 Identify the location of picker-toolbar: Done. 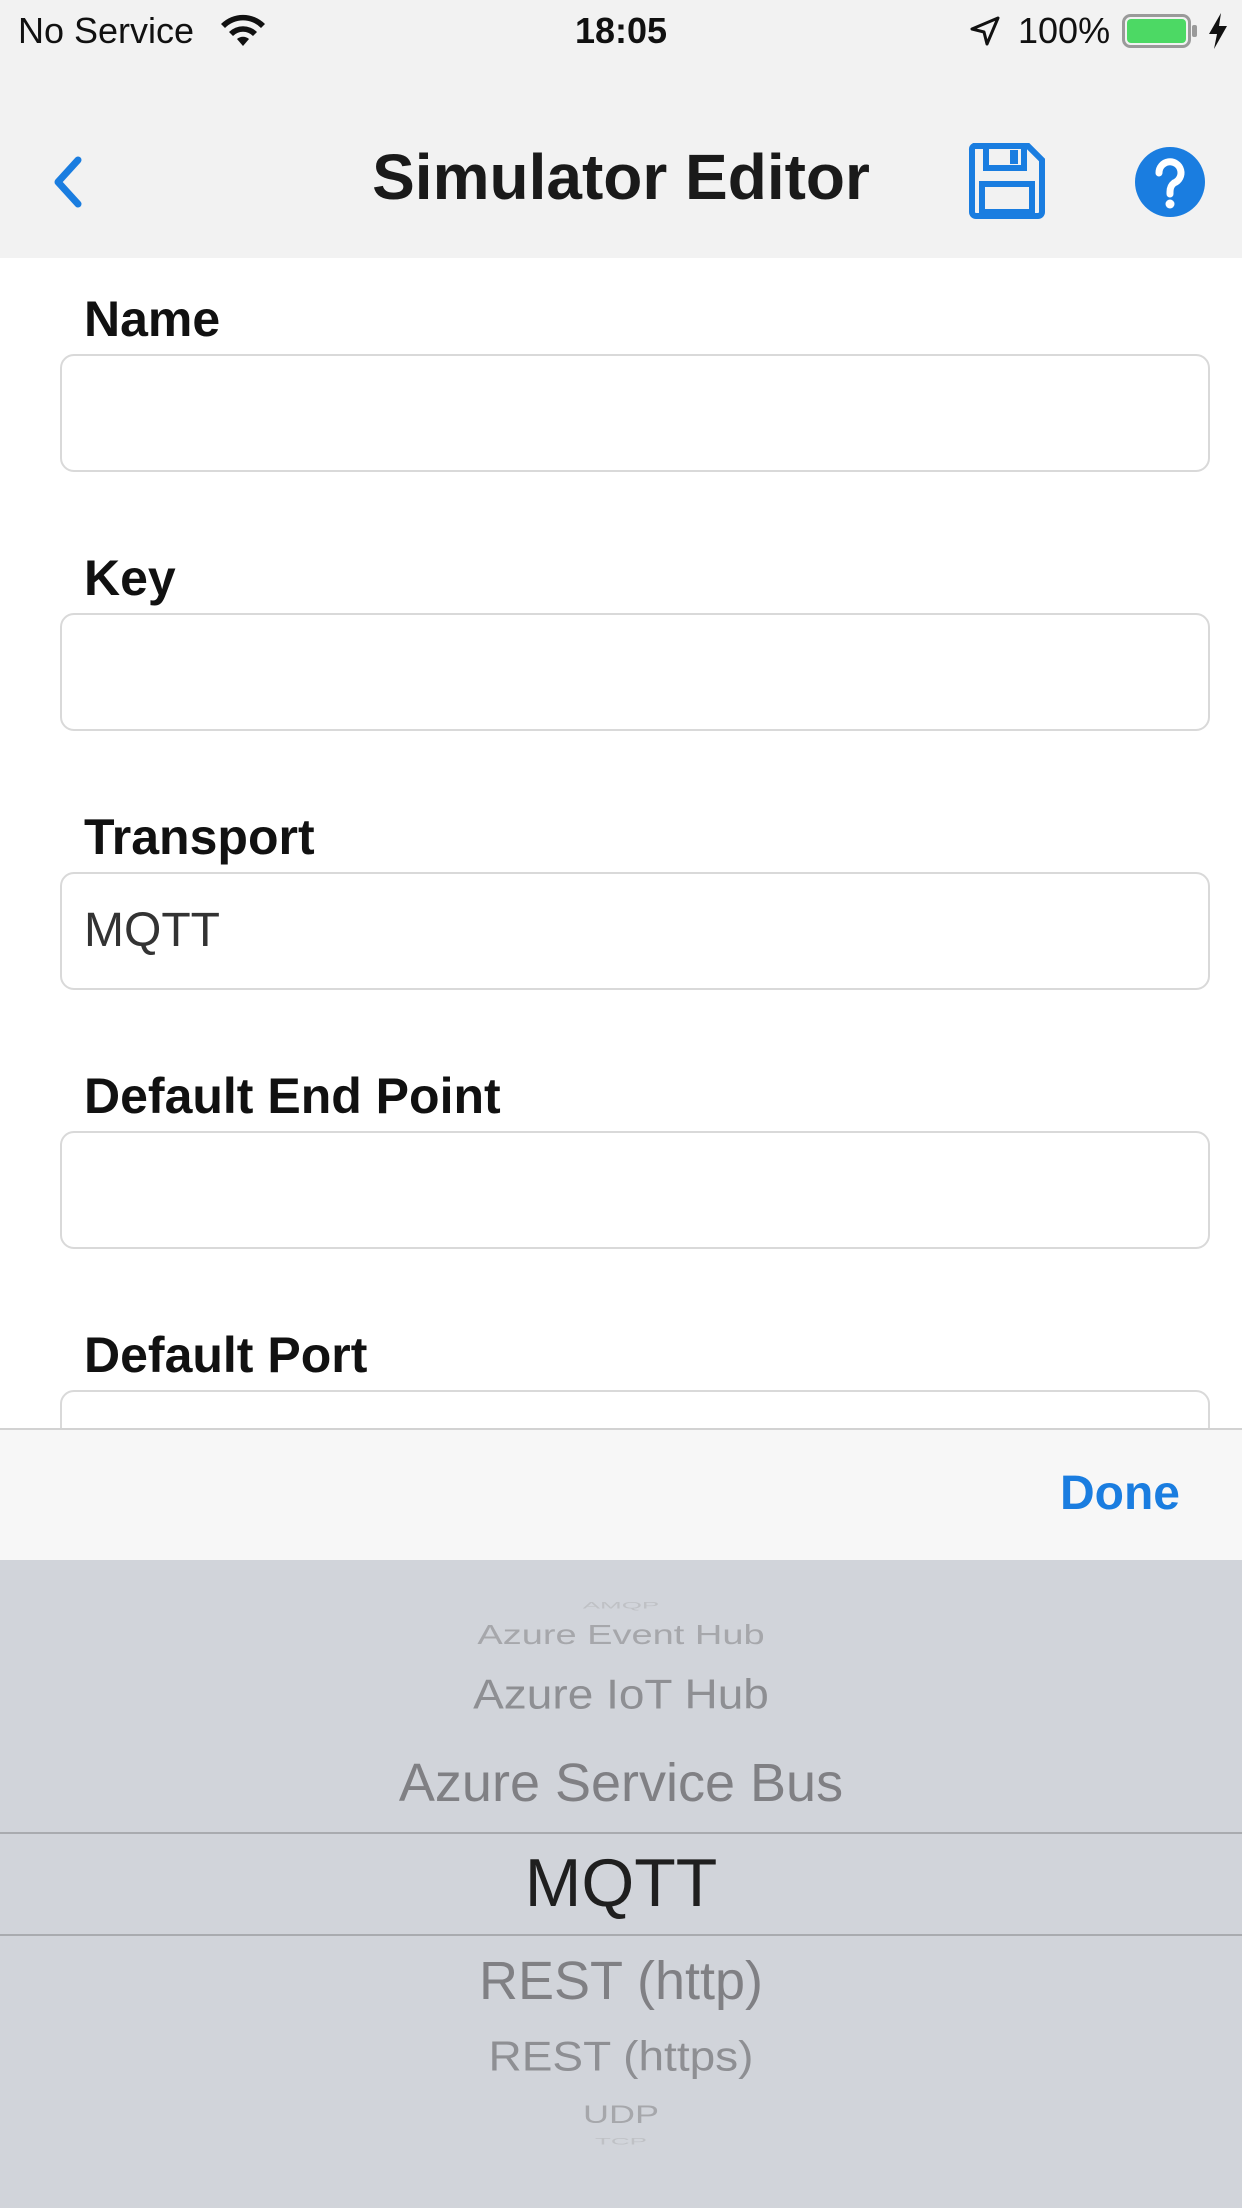
(621, 1495).